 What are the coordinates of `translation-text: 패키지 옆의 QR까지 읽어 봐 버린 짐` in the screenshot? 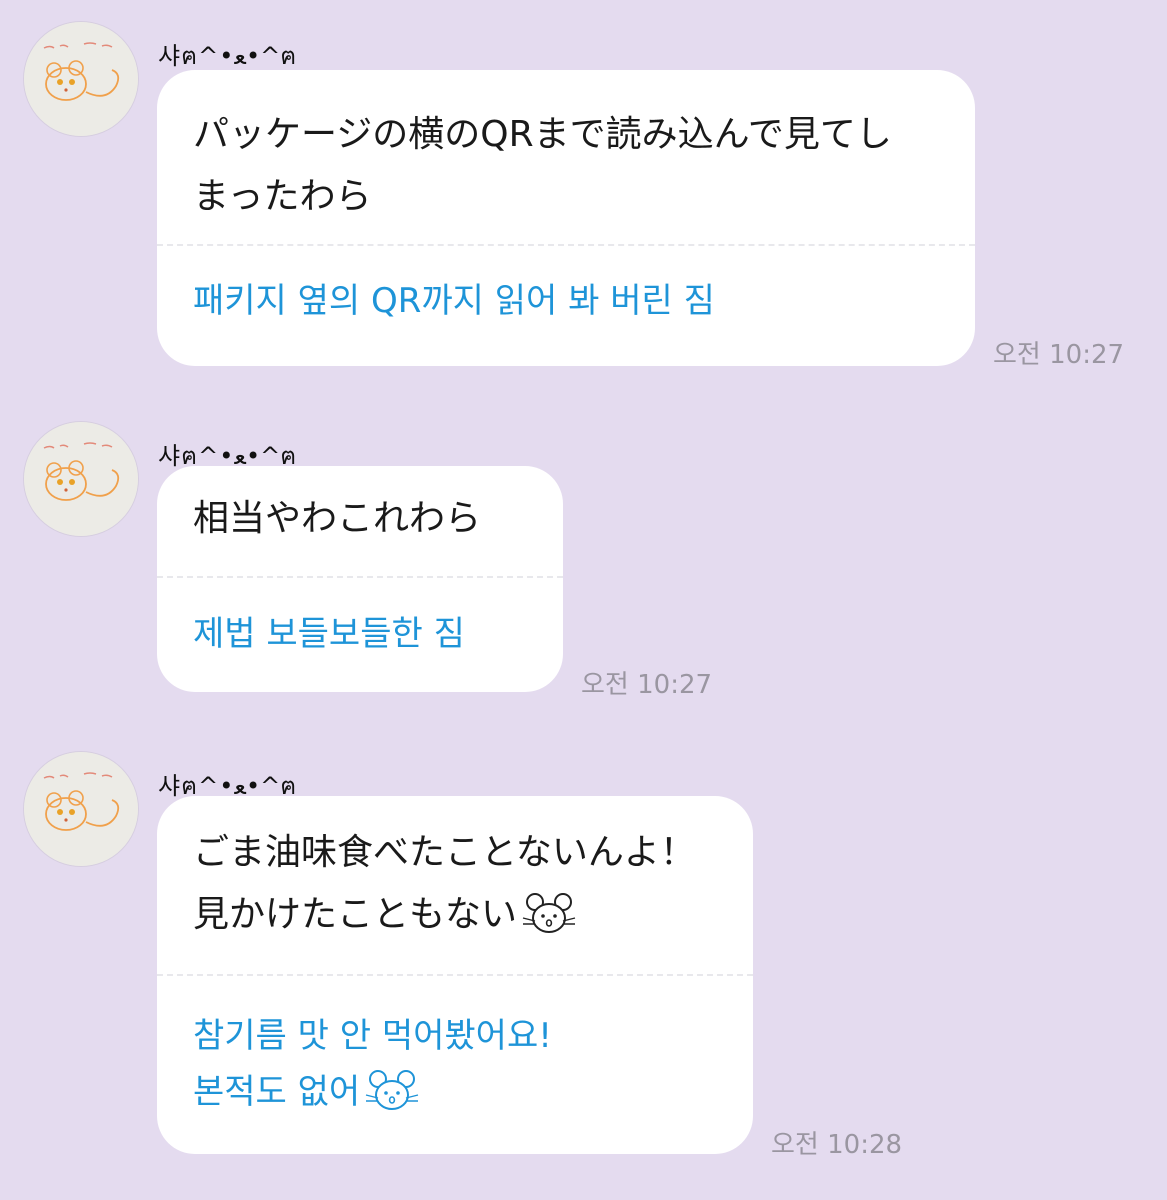 It's located at (454, 301).